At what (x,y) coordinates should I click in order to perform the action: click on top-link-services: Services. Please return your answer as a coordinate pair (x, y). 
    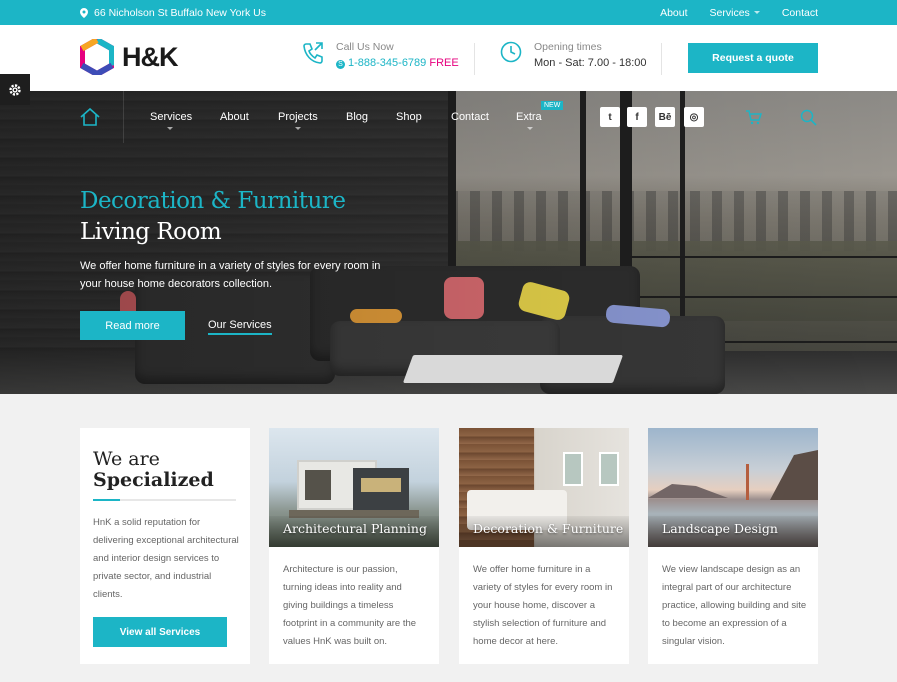
    Looking at the image, I should click on (735, 13).